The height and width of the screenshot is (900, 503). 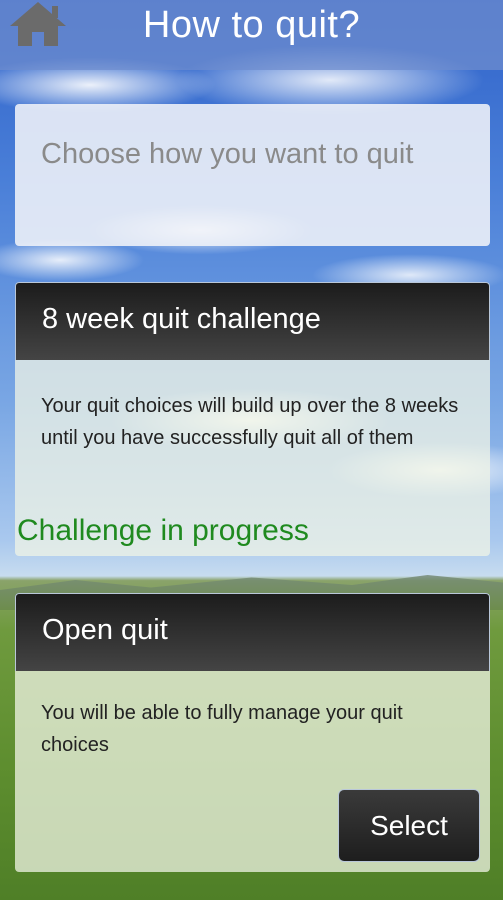 What do you see at coordinates (105, 630) in the screenshot?
I see `option-title: Open quit` at bounding box center [105, 630].